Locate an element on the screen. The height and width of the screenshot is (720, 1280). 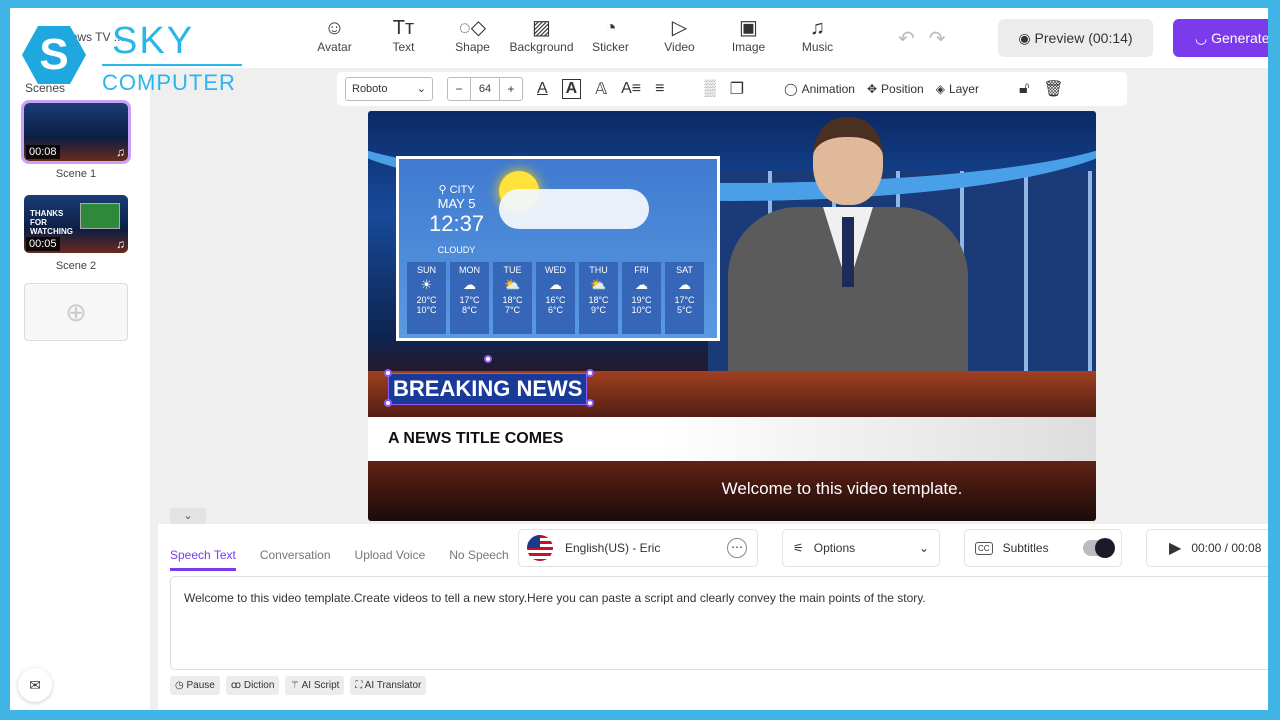
subtitles-control: CC Subtitles is located at coordinates (1043, 548).